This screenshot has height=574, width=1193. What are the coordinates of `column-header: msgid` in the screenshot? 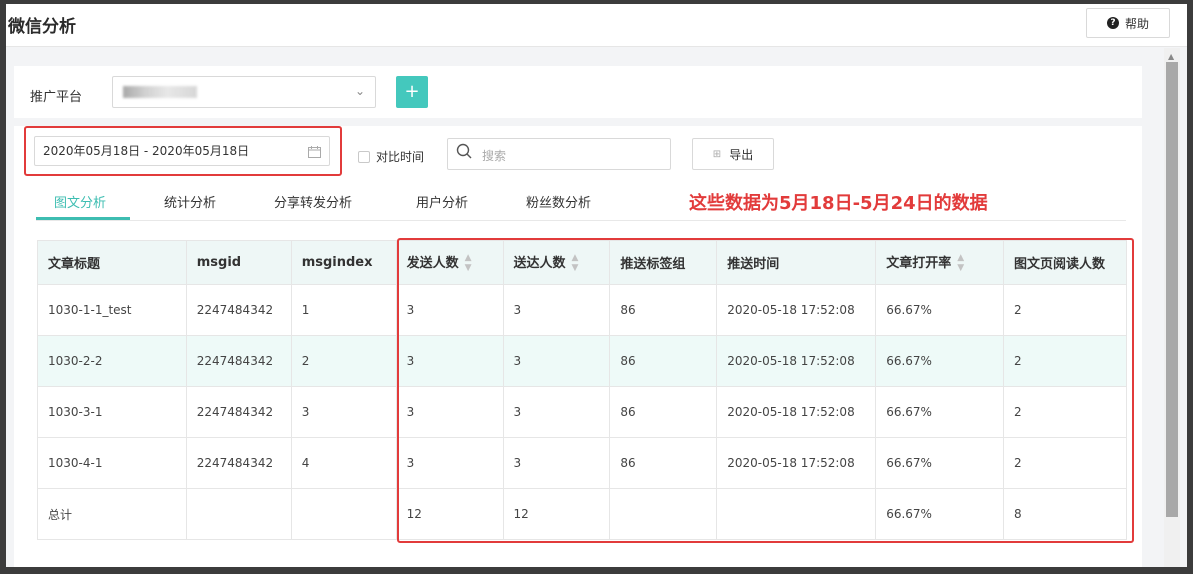 It's located at (238, 262).